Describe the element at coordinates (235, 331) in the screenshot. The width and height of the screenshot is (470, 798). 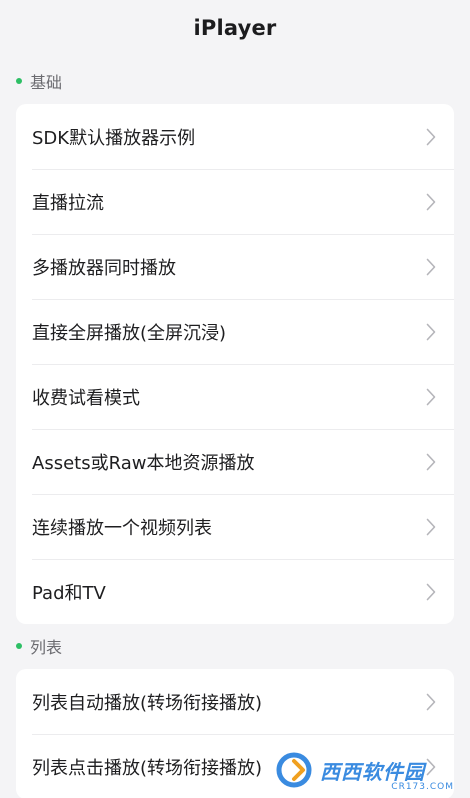
I see `list-item-fullscreen-play: 直接全屏播放(全屏沉浸)` at that location.